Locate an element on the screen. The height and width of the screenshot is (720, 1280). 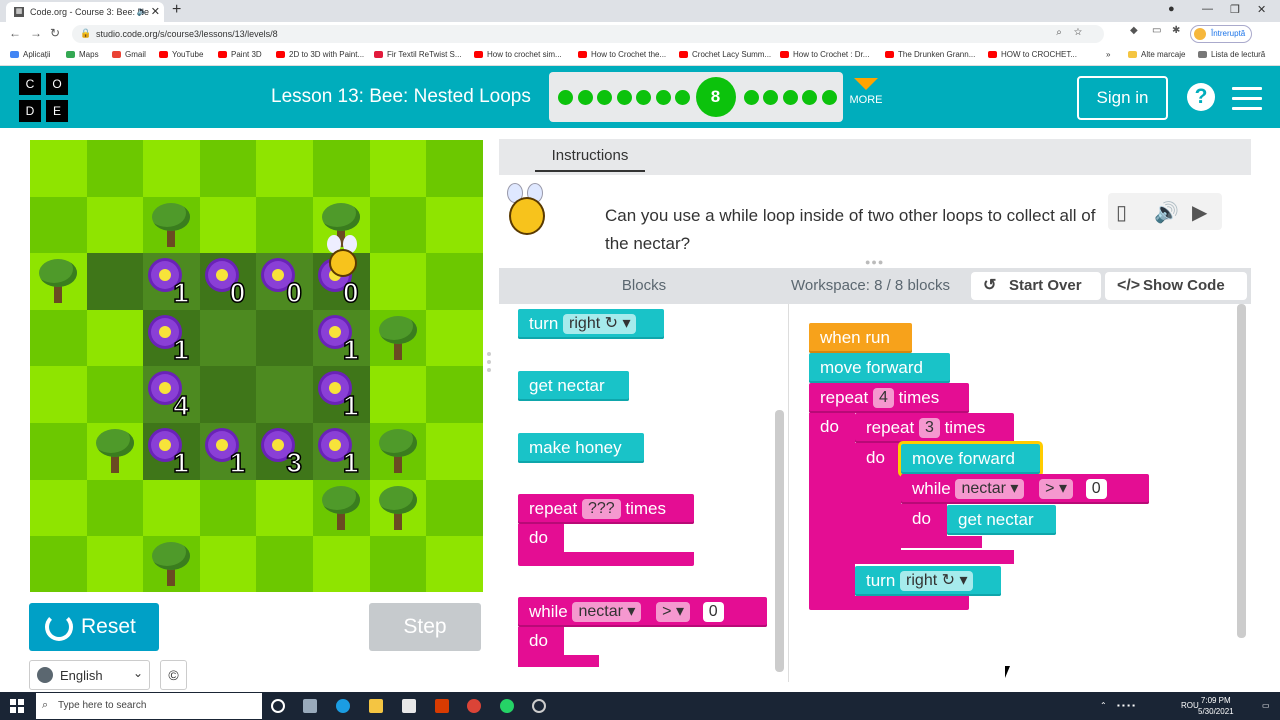
text-to-speech-icon: ▯ is located at coordinates (1121, 212).